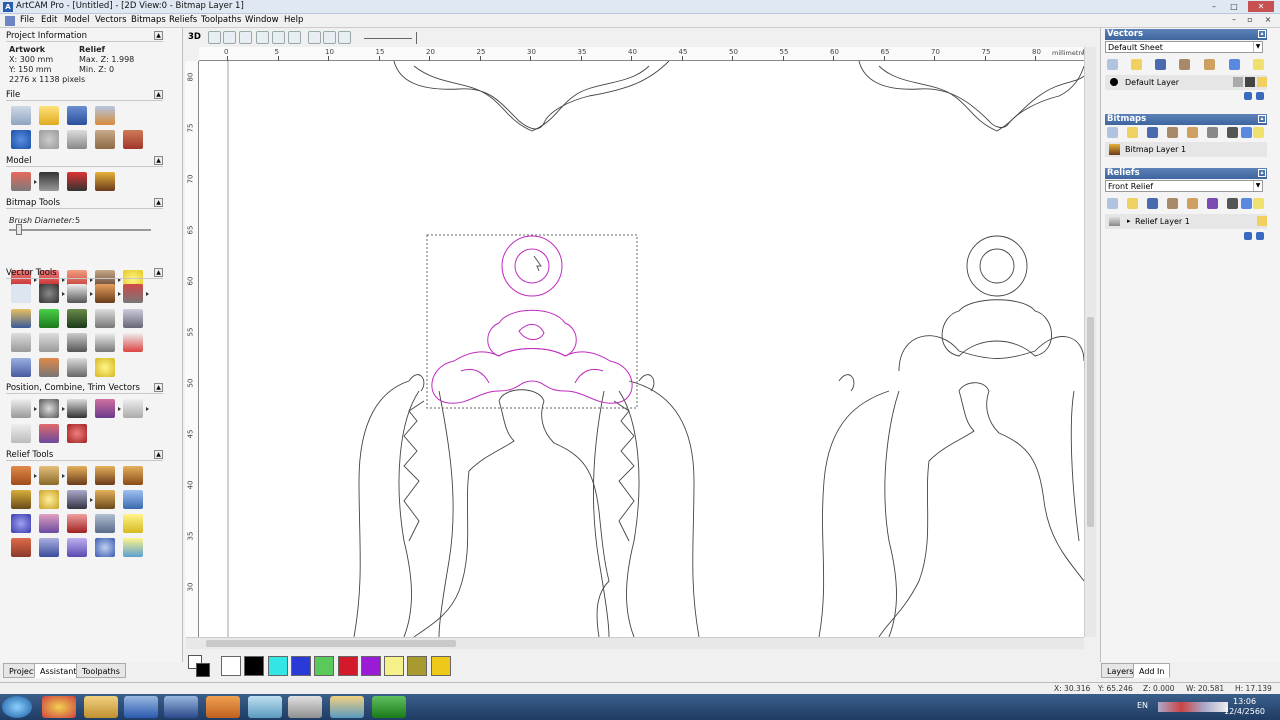  I want to click on relief-combine-icon, so click(1212, 203).